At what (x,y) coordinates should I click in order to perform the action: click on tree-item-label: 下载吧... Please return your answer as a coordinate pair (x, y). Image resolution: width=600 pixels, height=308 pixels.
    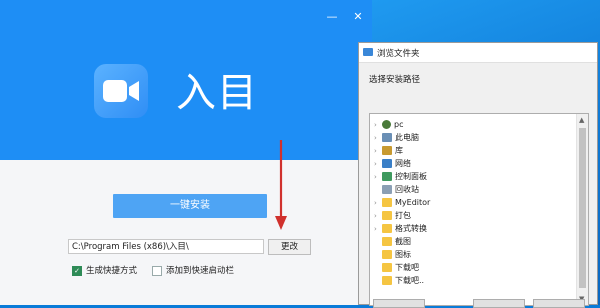
    Looking at the image, I should click on (410, 280).